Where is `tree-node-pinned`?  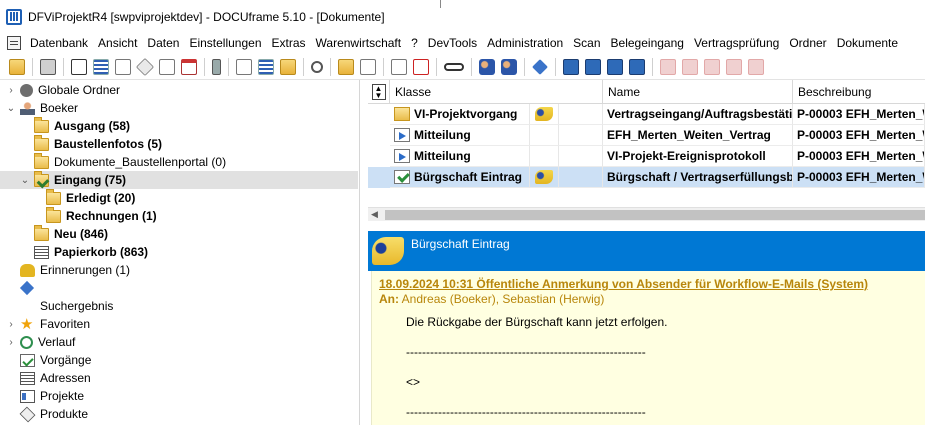 tree-node-pinned is located at coordinates (29, 288).